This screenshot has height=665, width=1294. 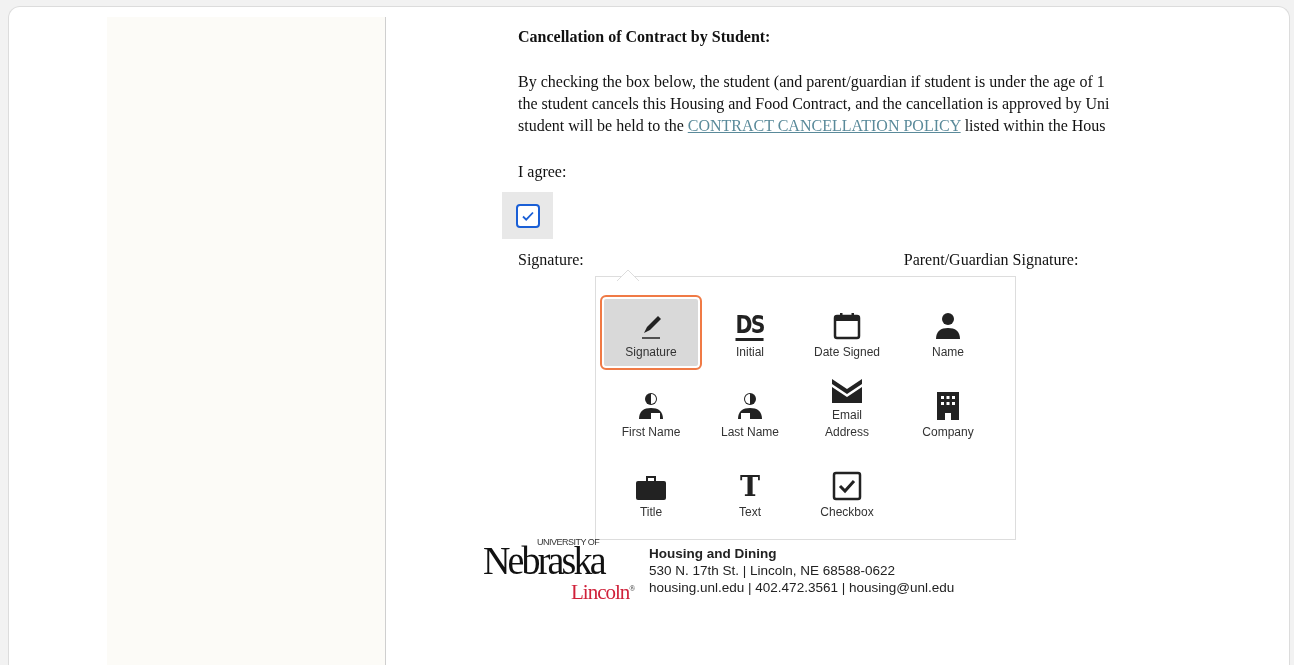 What do you see at coordinates (551, 260) in the screenshot?
I see `signature-label: Signature:` at bounding box center [551, 260].